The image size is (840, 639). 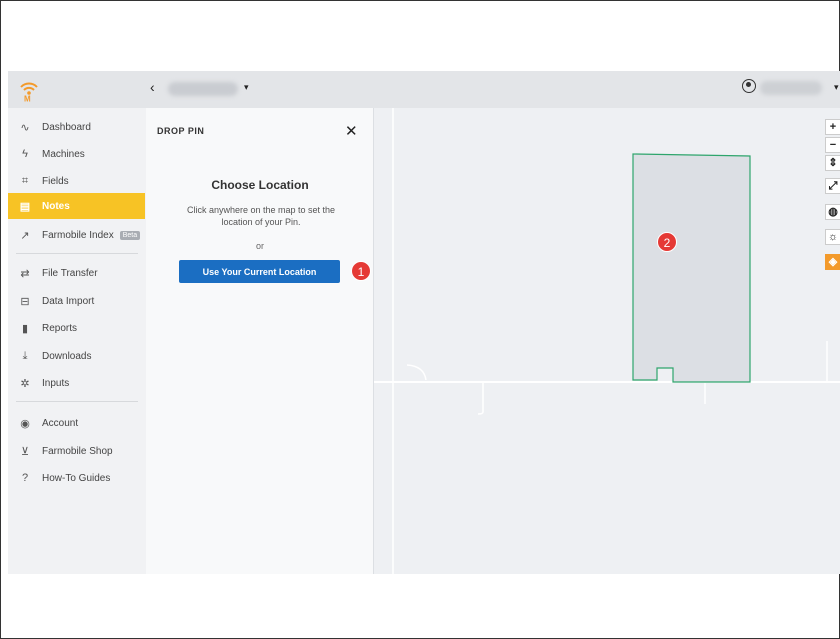 I want to click on sidebar-item-downloads: ⤓ Downloads, so click(x=76, y=356).